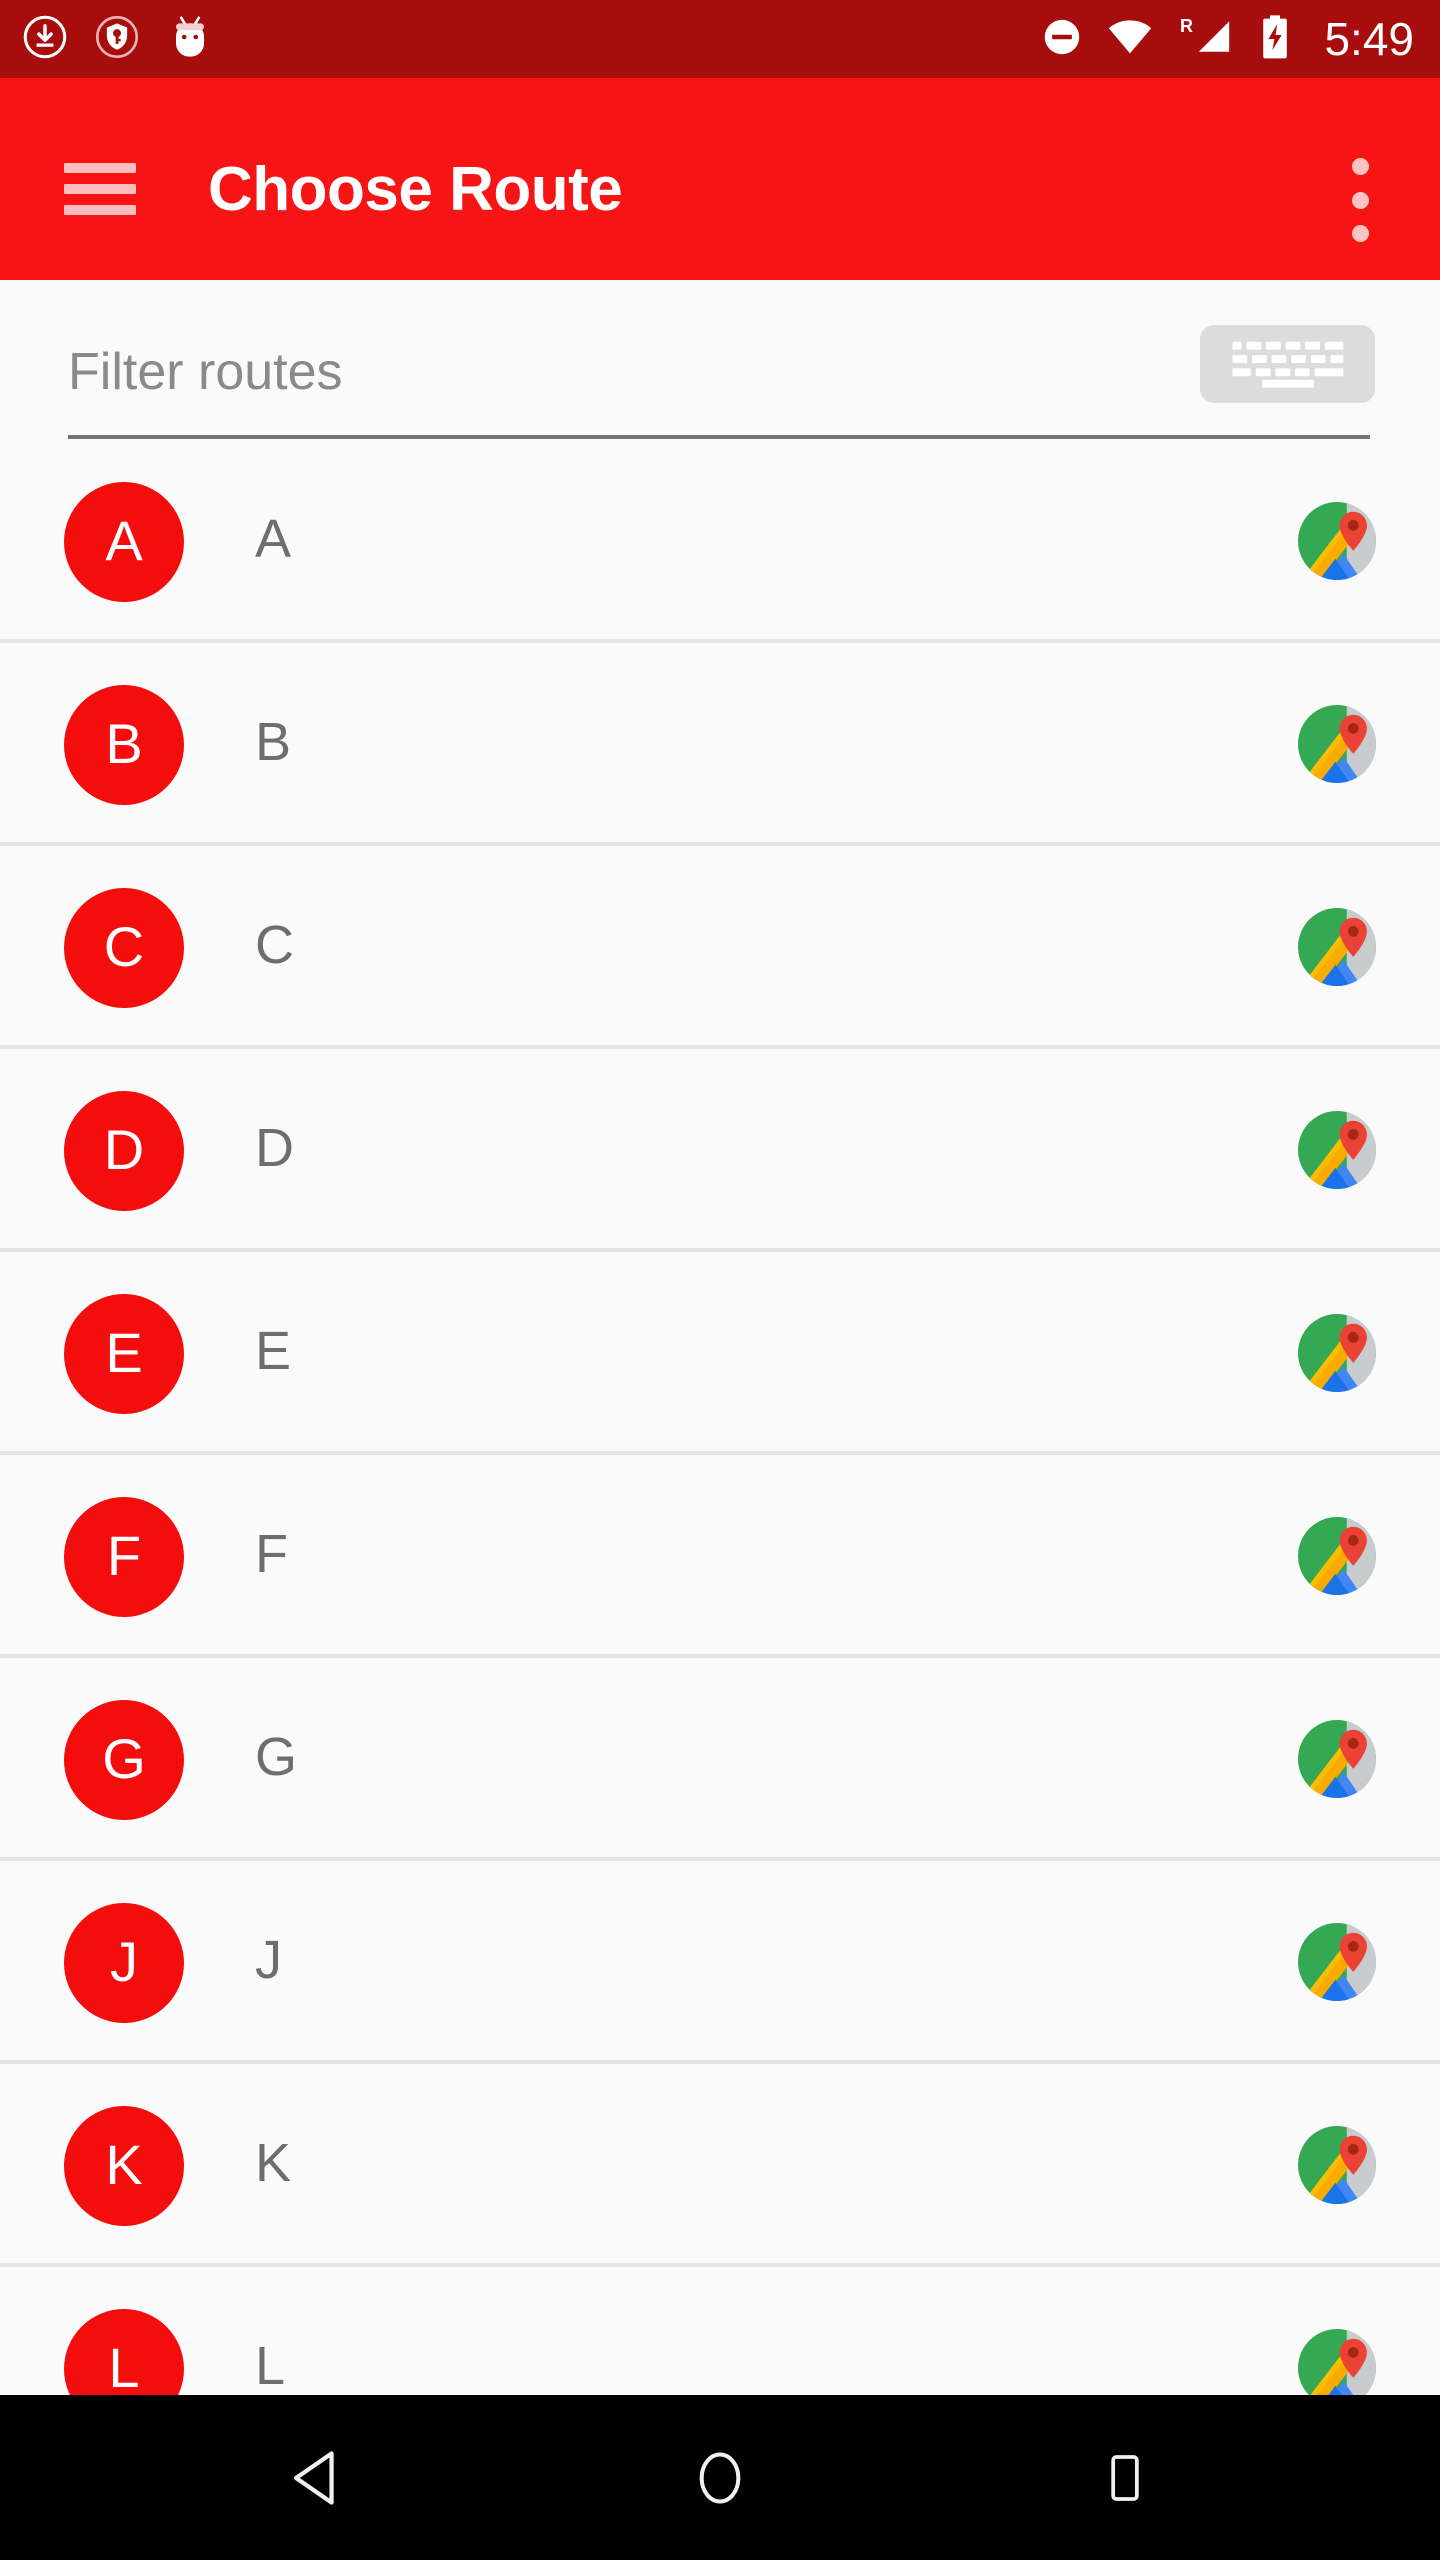  Describe the element at coordinates (1062, 39) in the screenshot. I see `do-not-disturb-icon` at that location.